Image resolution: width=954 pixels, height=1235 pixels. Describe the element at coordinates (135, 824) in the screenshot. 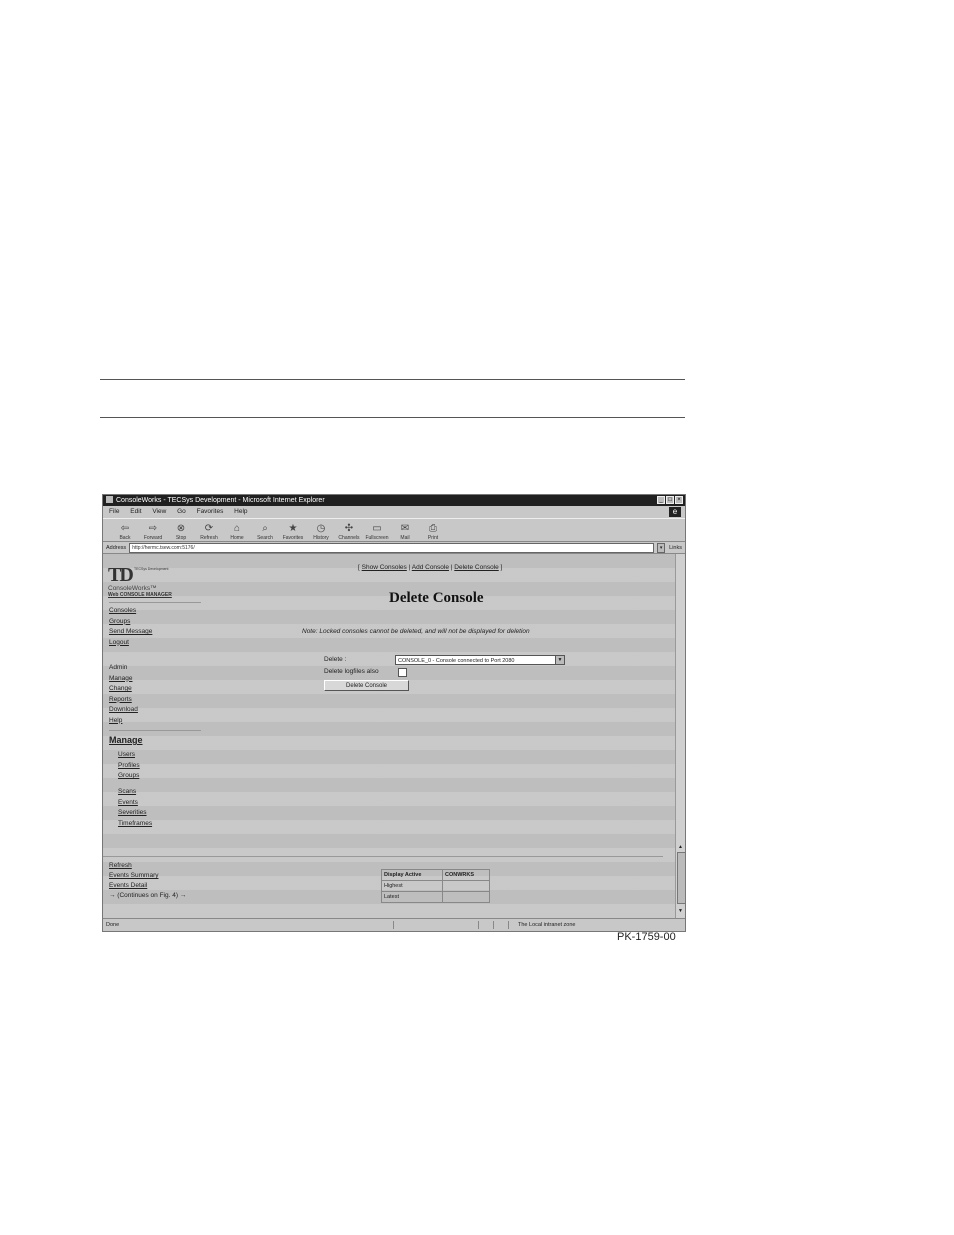

I see `nav-timeframes: Timeframes` at that location.